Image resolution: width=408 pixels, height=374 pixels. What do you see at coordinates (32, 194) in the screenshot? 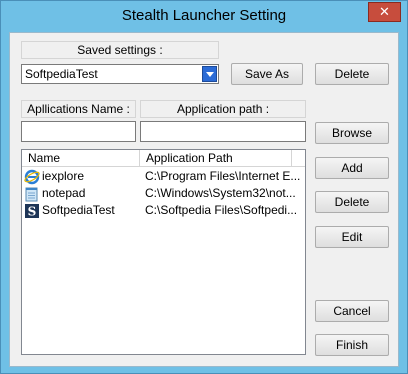
I see `notepad-icon` at bounding box center [32, 194].